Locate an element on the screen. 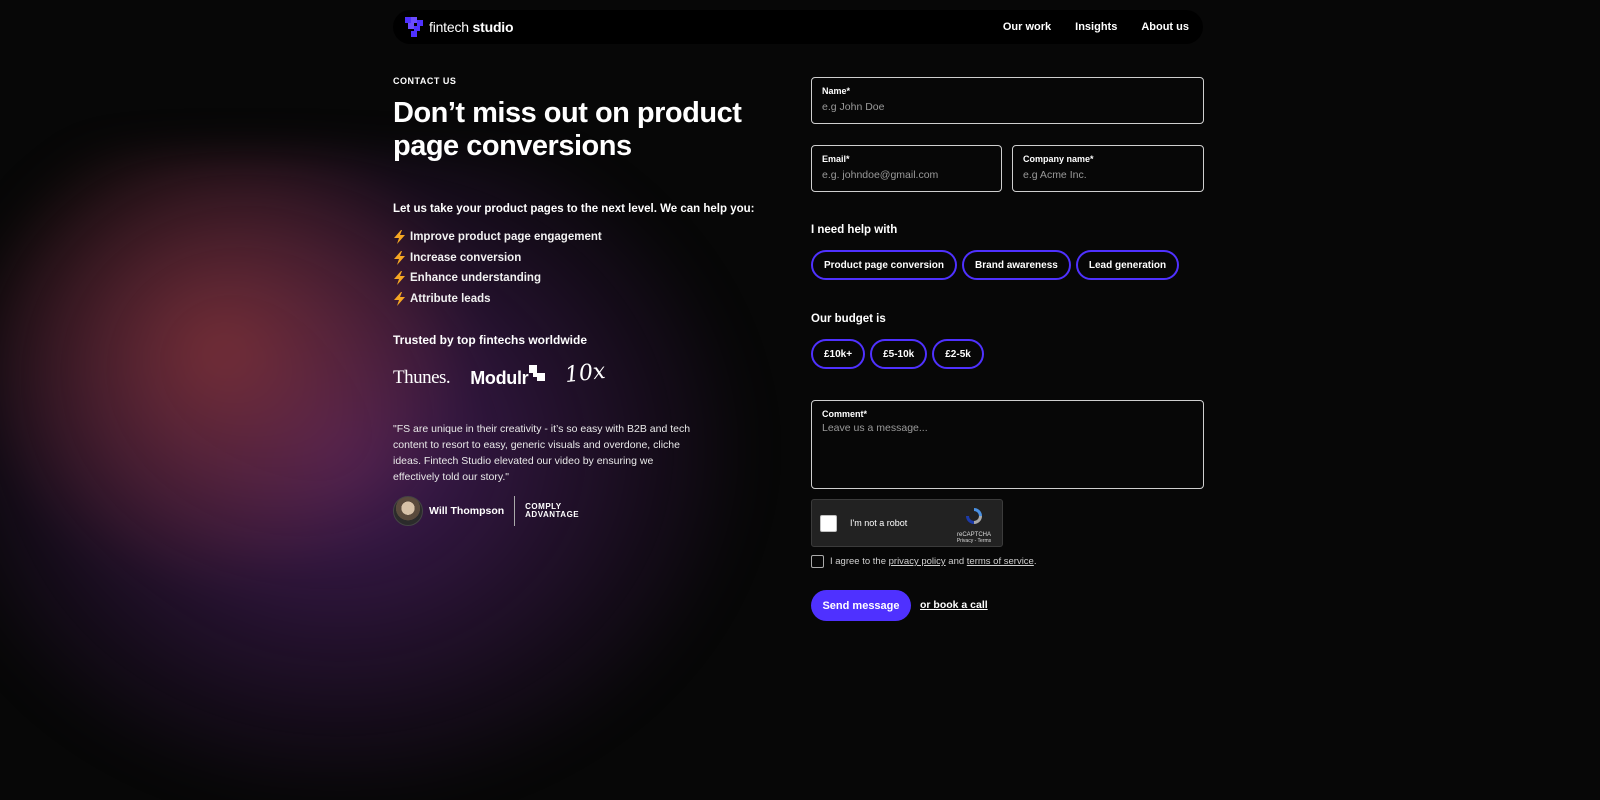  divider is located at coordinates (515, 511).